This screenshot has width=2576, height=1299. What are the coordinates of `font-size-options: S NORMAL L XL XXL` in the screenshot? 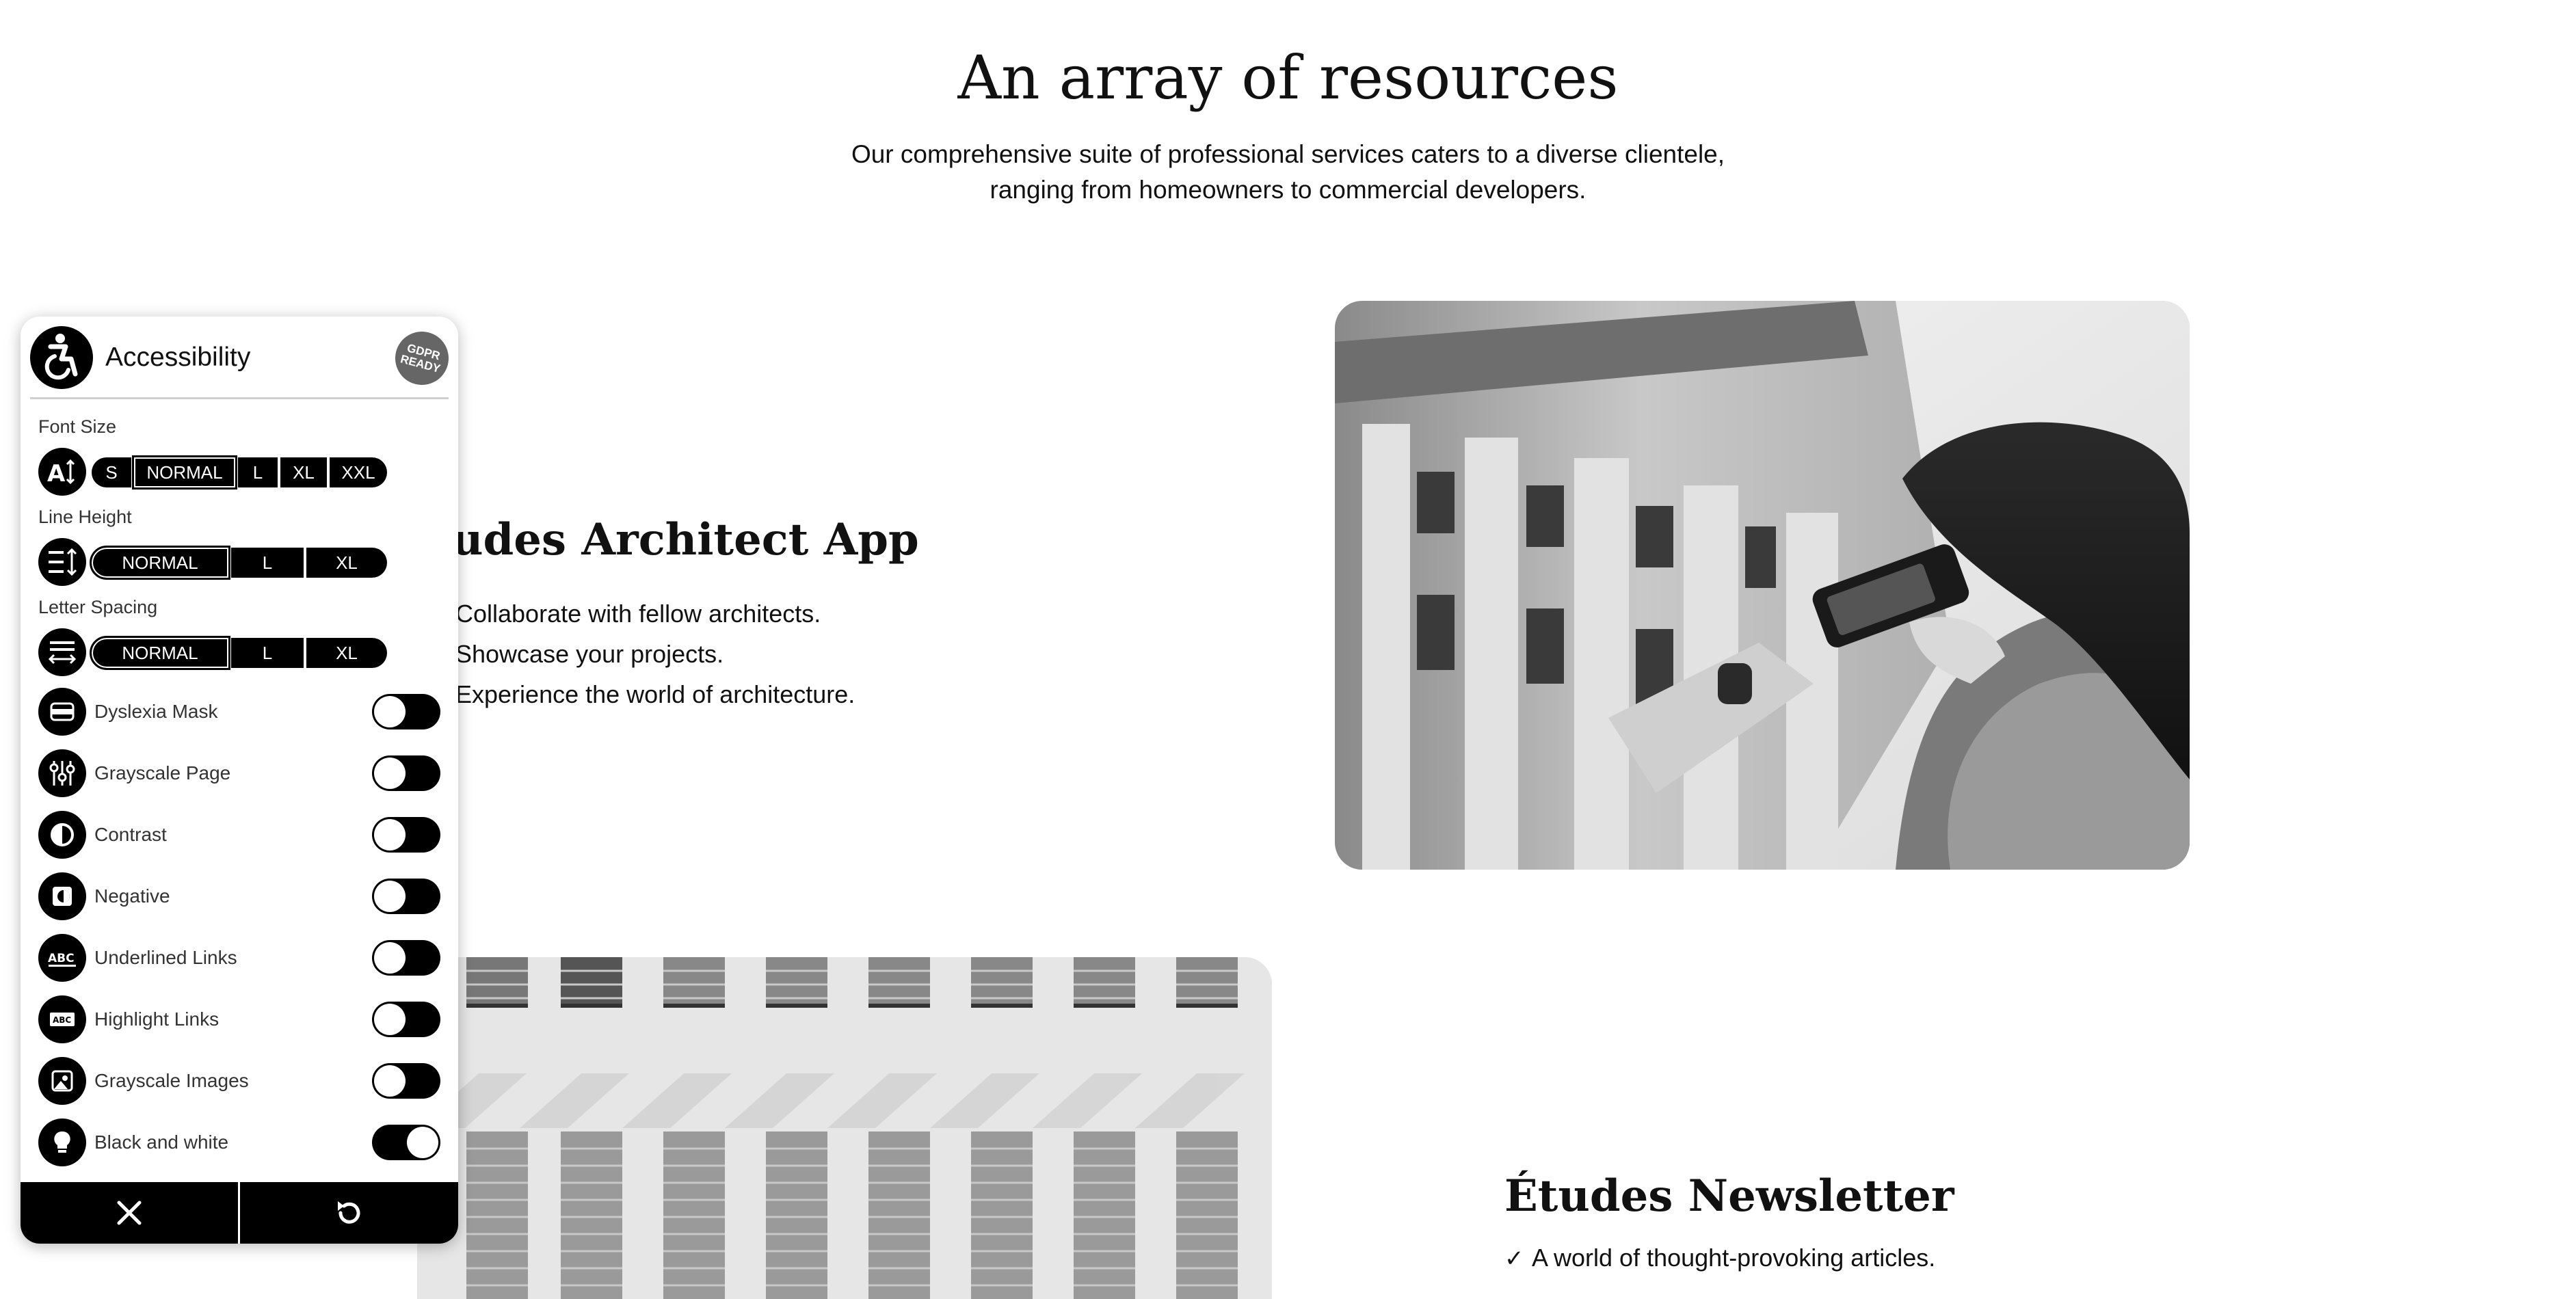 It's located at (239, 473).